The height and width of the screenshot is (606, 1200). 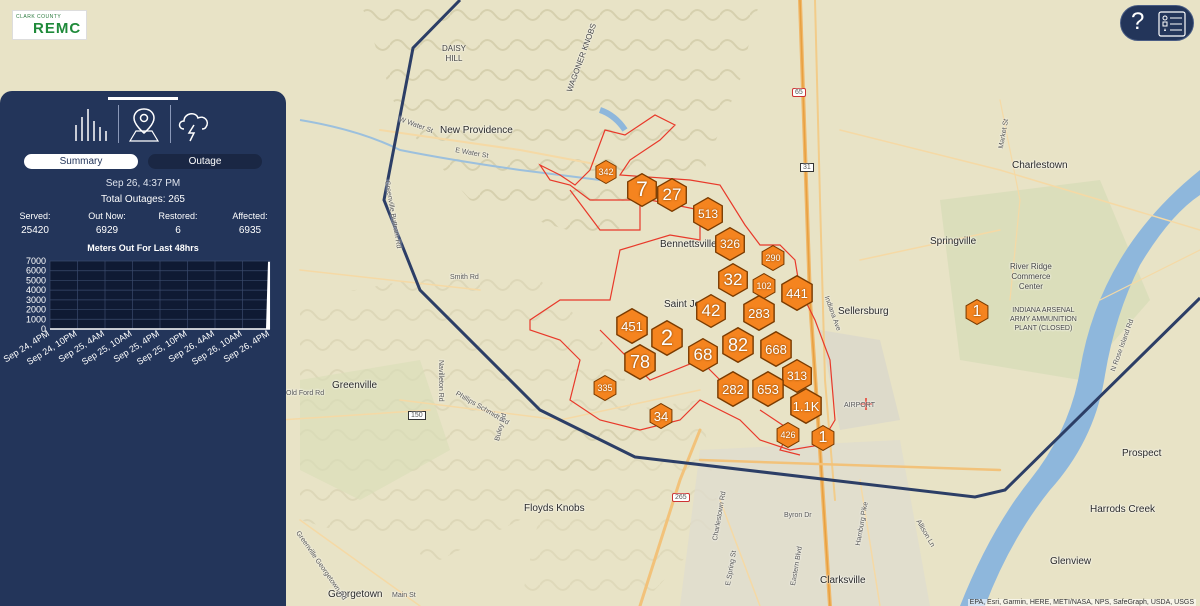 I want to click on outage-cluster-count: 326, so click(x=730, y=244).